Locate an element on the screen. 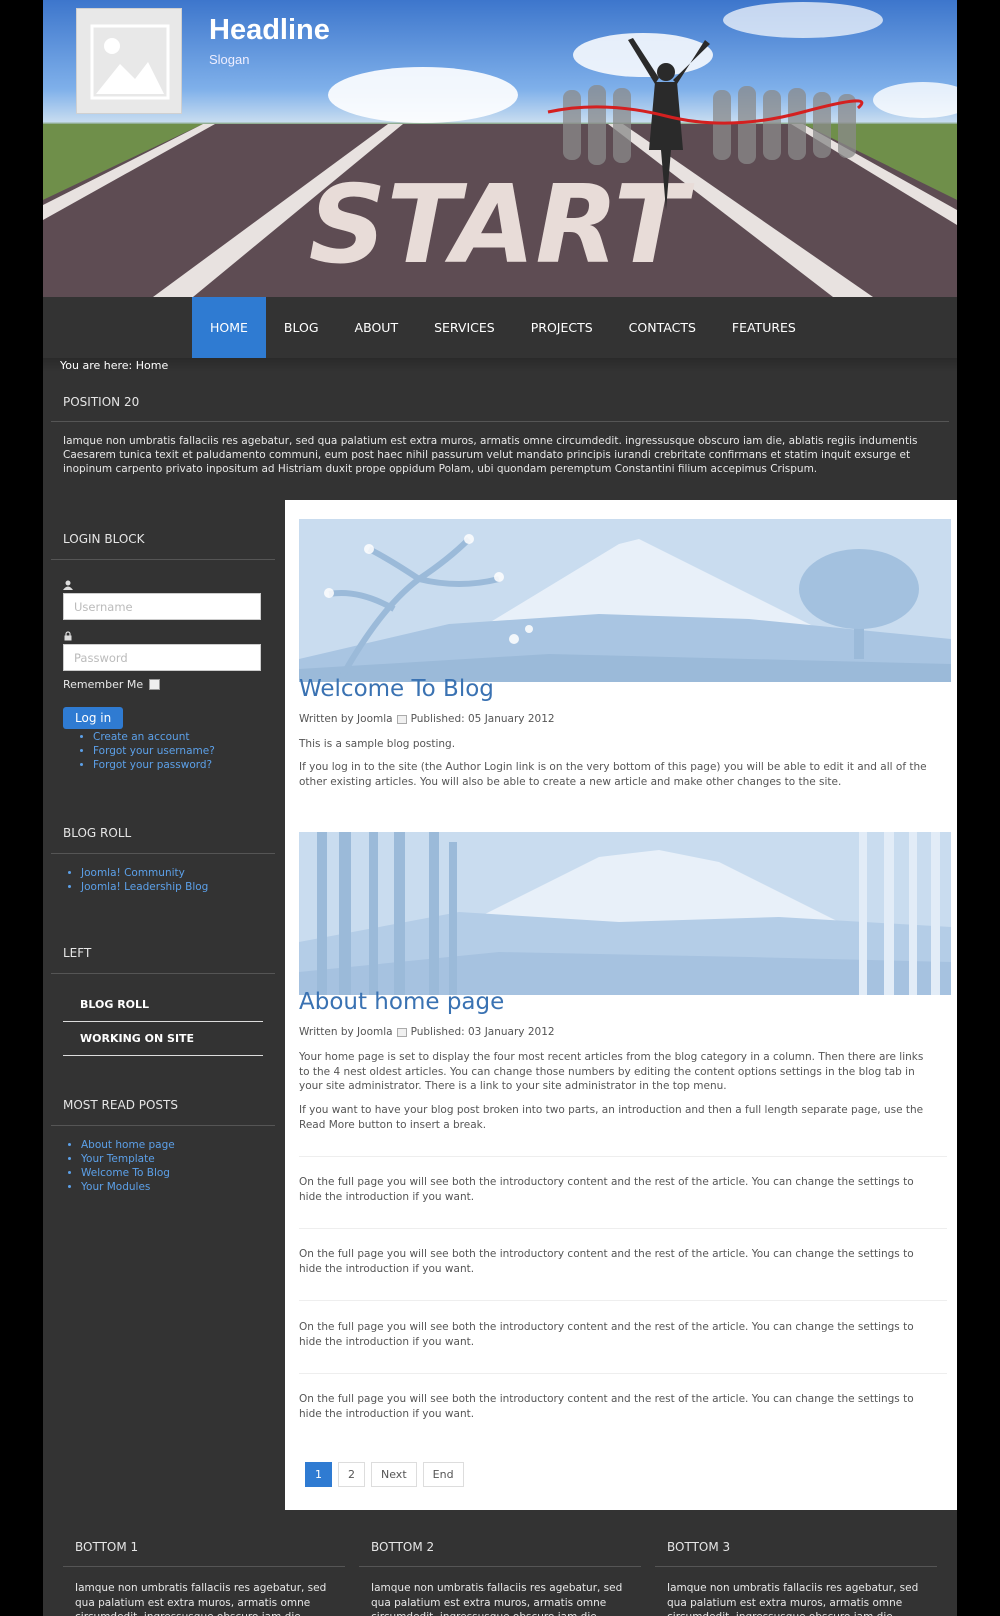 The height and width of the screenshot is (1616, 1000). left-module: LEFT BLOG ROLL WORKING ON SITE is located at coordinates (163, 995).